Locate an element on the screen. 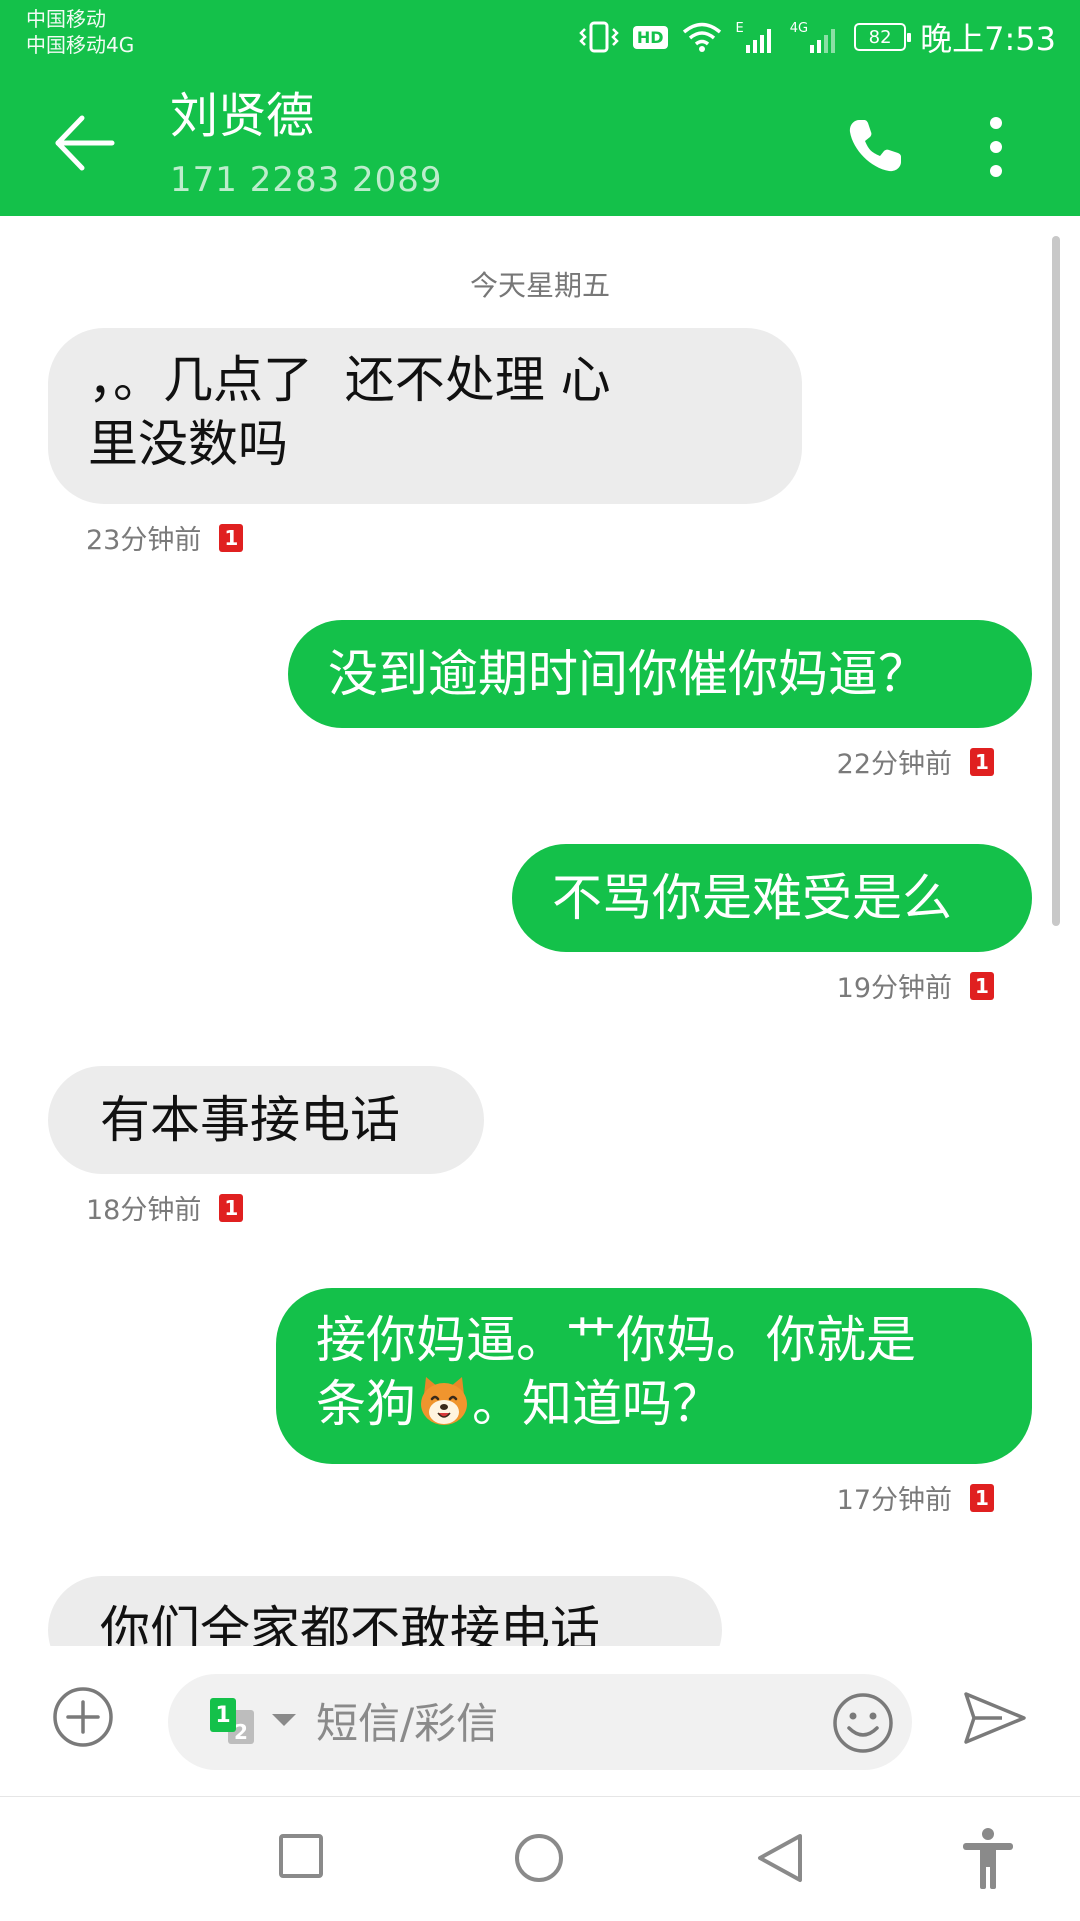  battery-level: 82 is located at coordinates (880, 37).